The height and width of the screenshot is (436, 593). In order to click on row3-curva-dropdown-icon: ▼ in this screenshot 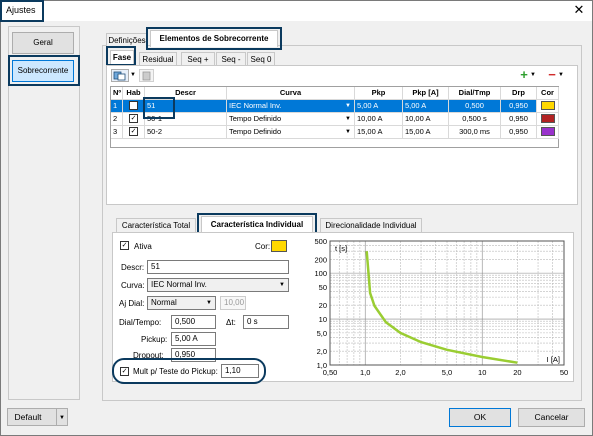, I will do `click(348, 132)`.